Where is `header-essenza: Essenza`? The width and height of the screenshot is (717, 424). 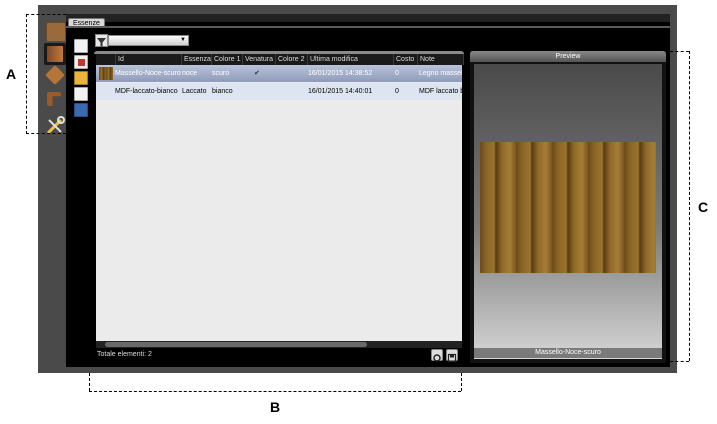 header-essenza: Essenza is located at coordinates (197, 59).